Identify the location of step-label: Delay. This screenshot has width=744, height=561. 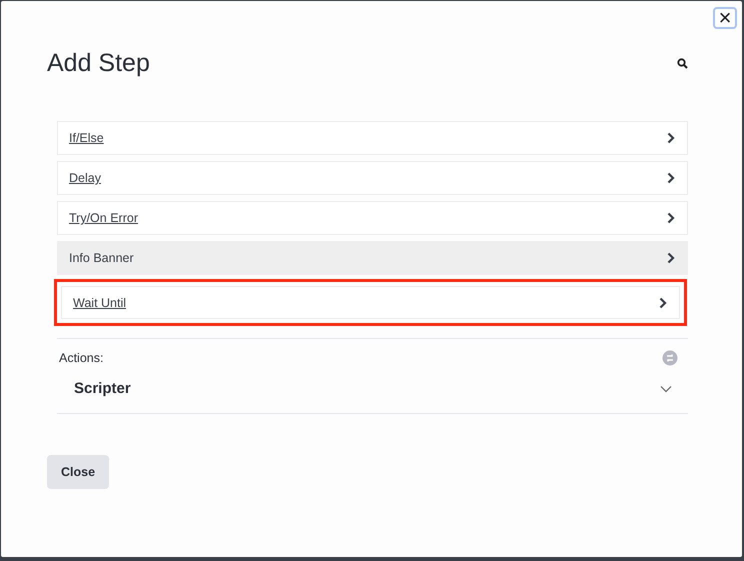
(85, 178).